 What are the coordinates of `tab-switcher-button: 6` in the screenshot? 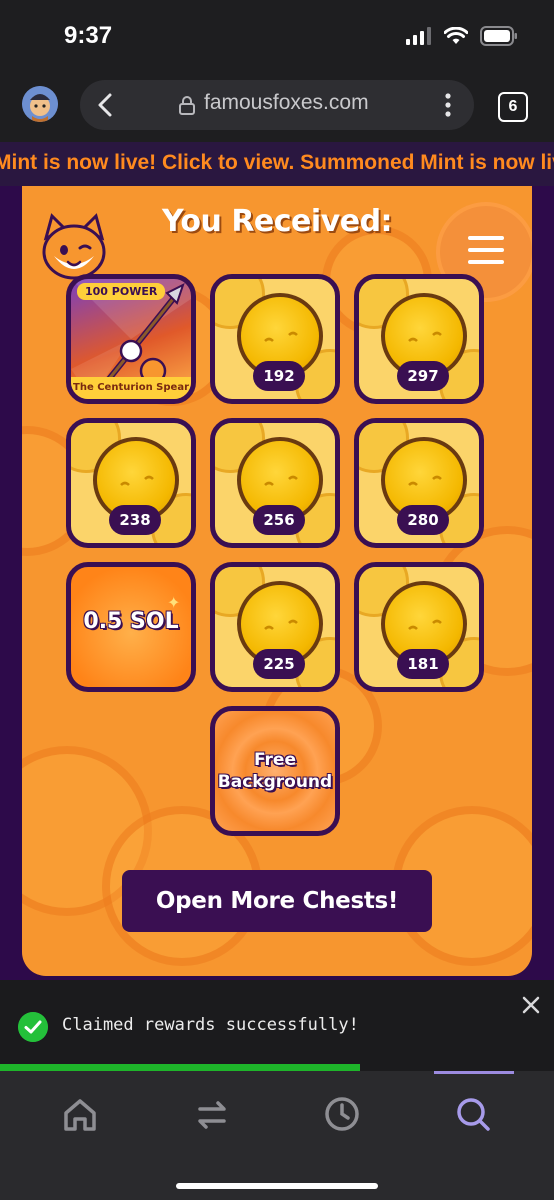 It's located at (513, 107).